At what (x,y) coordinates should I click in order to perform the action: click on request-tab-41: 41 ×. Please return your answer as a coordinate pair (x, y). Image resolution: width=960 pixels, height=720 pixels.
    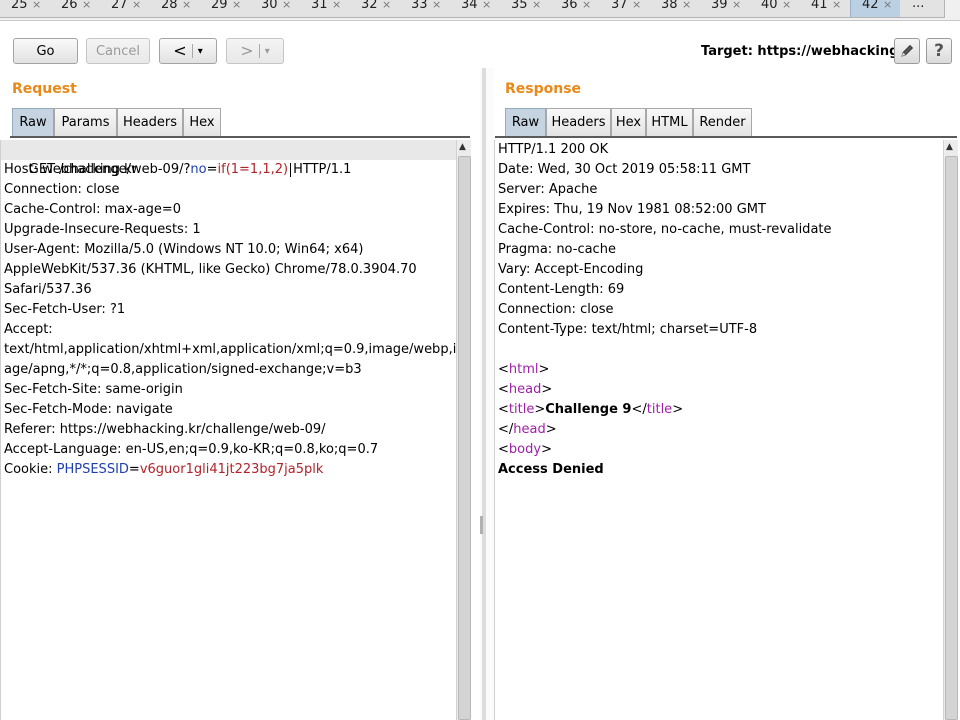
    Looking at the image, I should click on (825, 9).